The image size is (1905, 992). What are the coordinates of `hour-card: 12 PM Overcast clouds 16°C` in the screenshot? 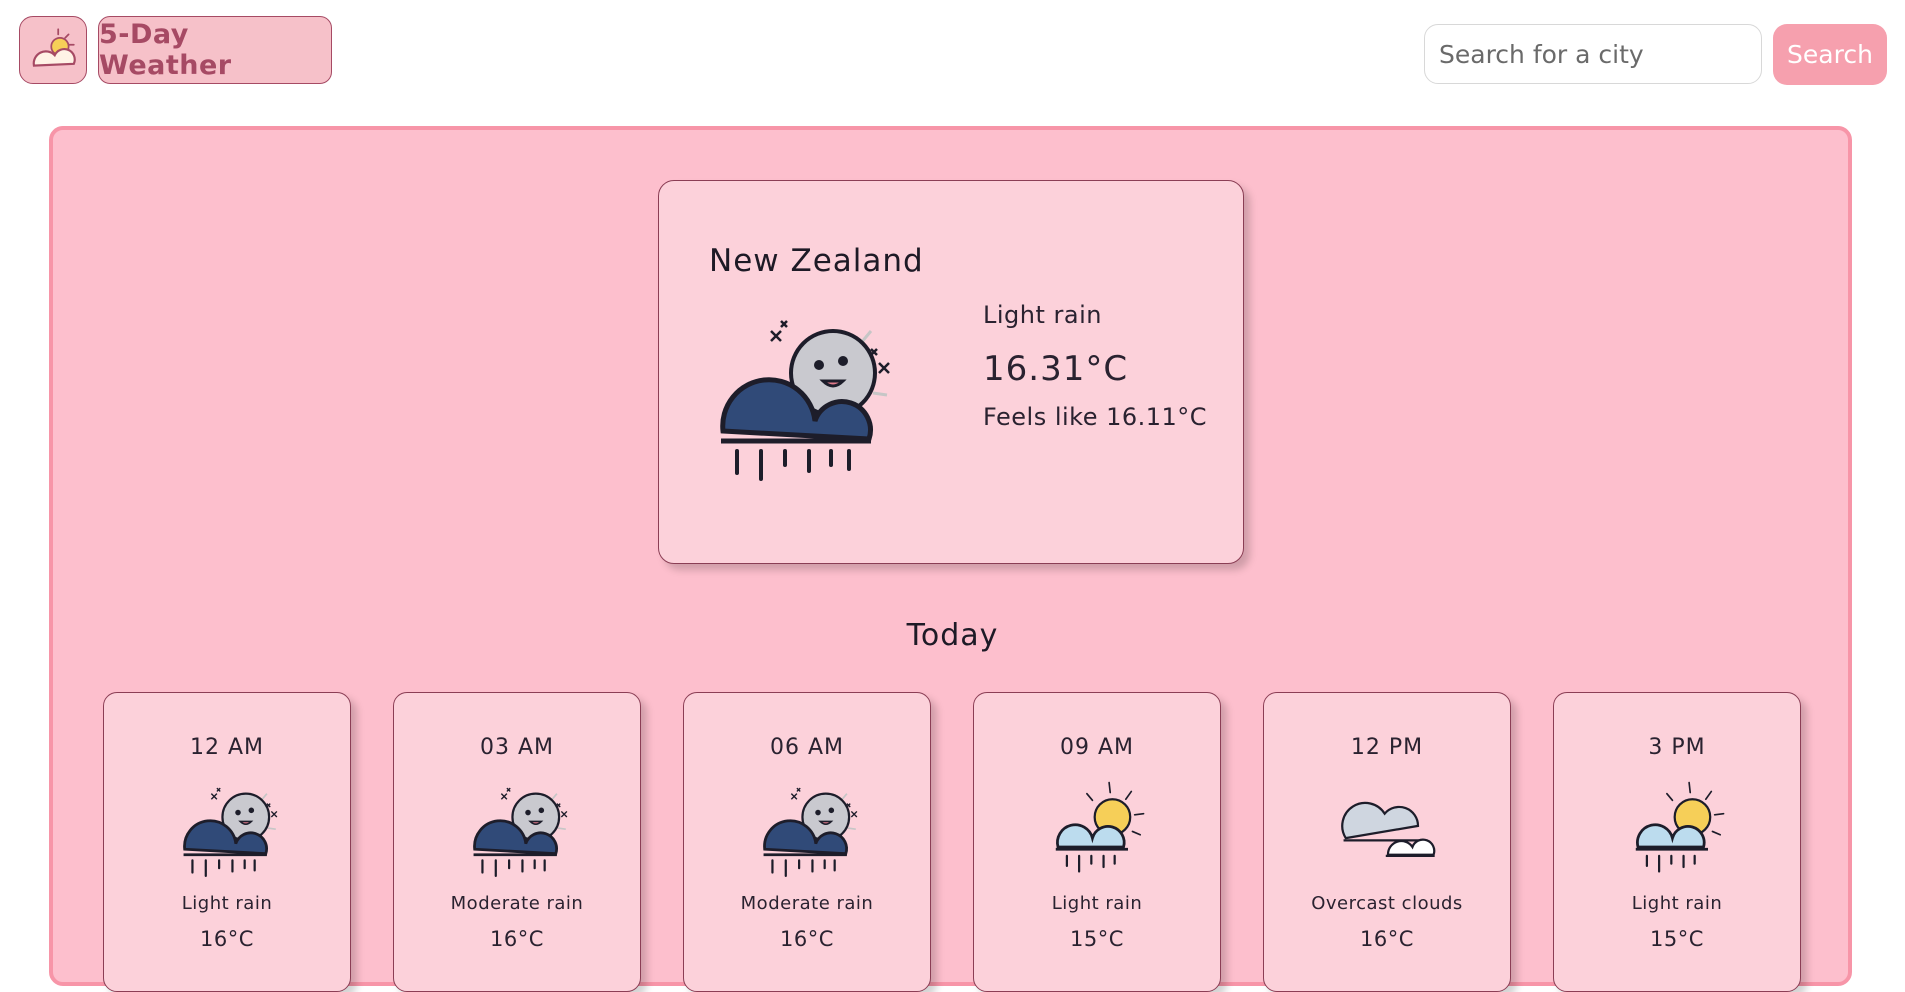 It's located at (1387, 842).